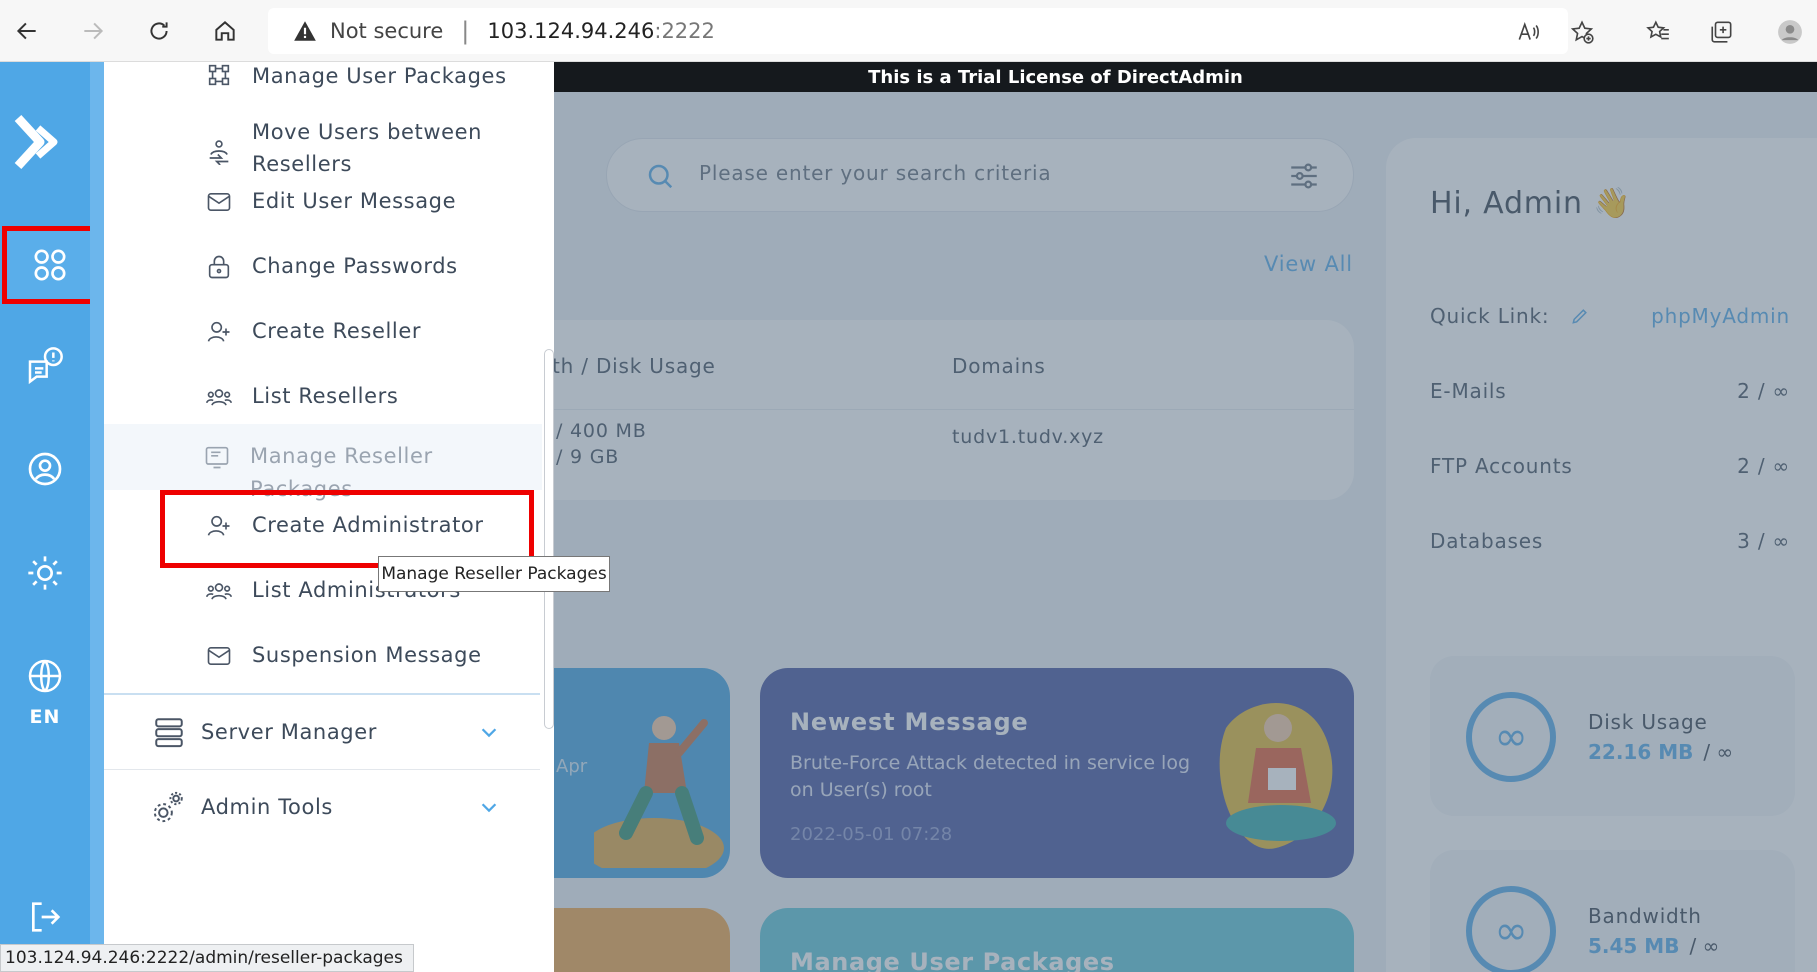 The width and height of the screenshot is (1817, 972). What do you see at coordinates (1304, 176) in the screenshot?
I see `filter-icon` at bounding box center [1304, 176].